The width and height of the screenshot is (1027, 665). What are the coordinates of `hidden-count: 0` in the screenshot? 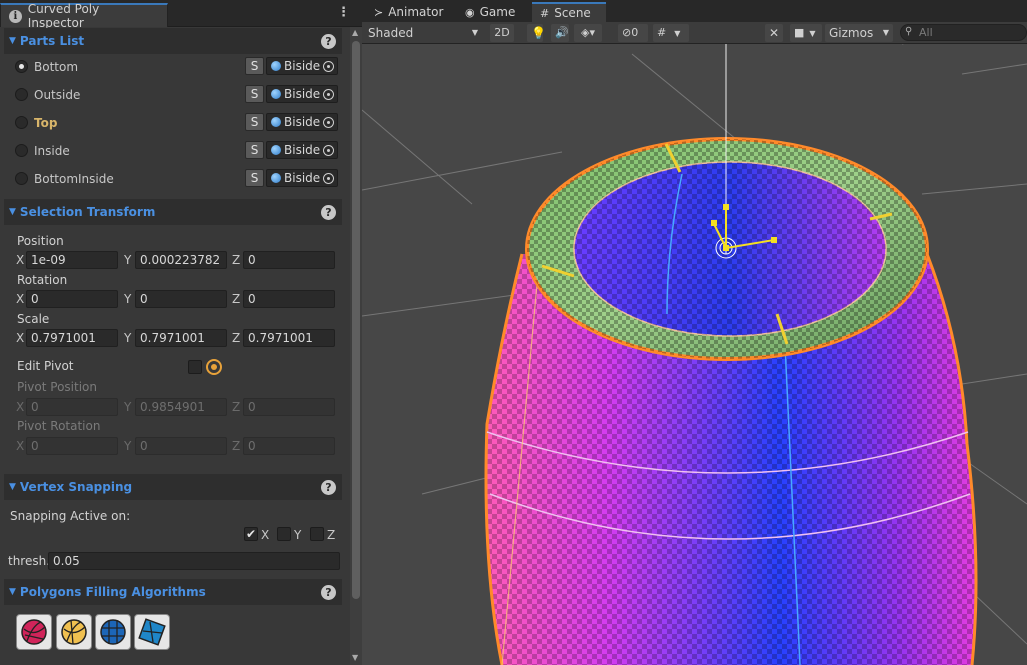 It's located at (635, 32).